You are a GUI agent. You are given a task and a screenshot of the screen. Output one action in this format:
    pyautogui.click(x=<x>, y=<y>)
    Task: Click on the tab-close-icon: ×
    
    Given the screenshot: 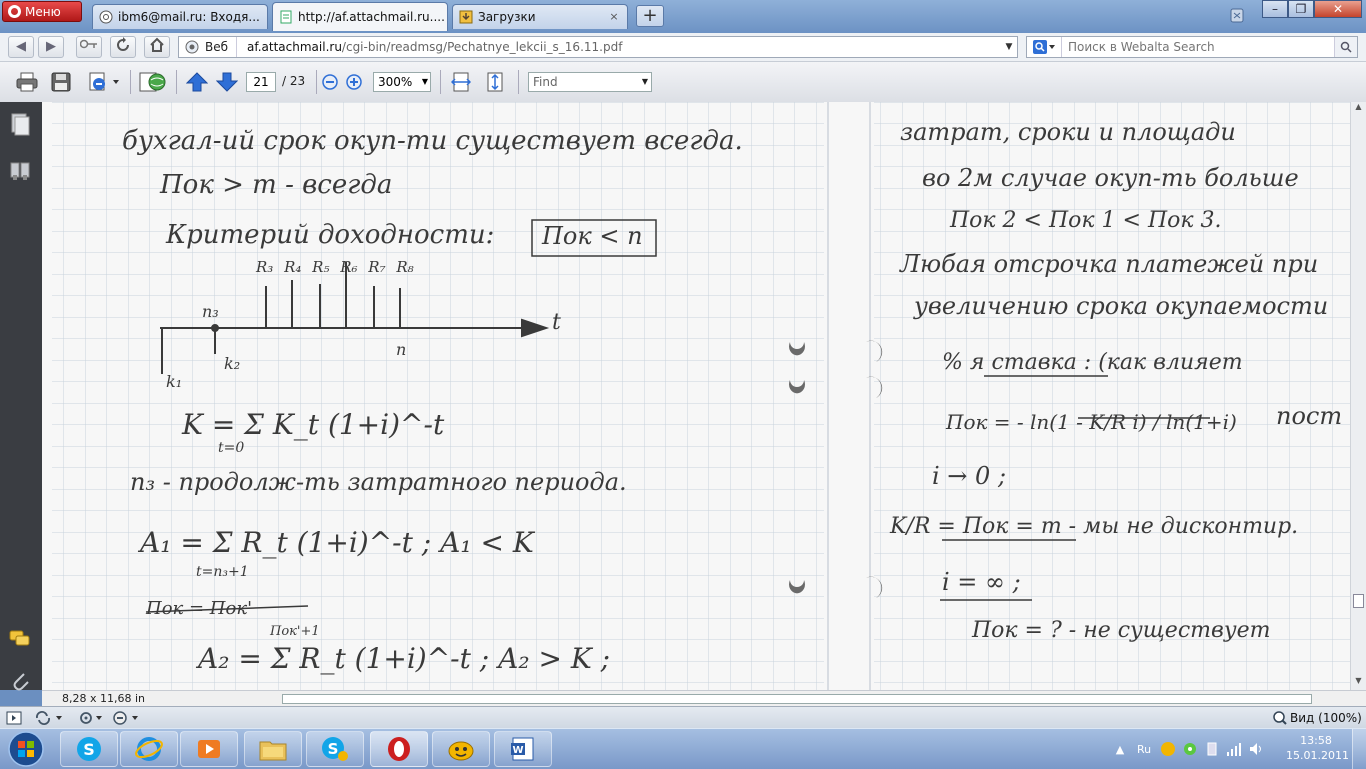 What is the action you would take?
    pyautogui.click(x=614, y=17)
    